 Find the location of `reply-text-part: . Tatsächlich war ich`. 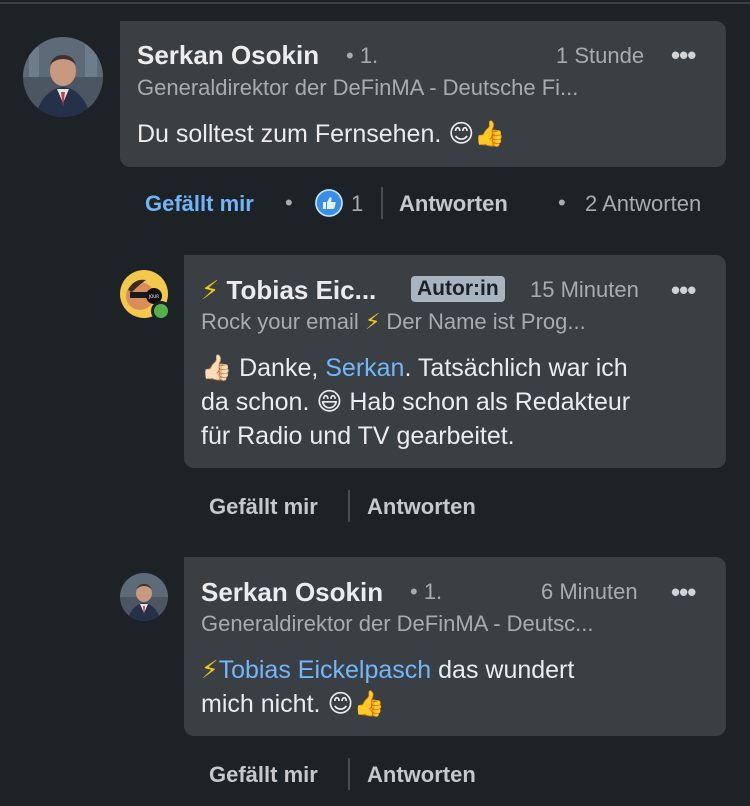

reply-text-part: . Tatsächlich war ich is located at coordinates (516, 368).